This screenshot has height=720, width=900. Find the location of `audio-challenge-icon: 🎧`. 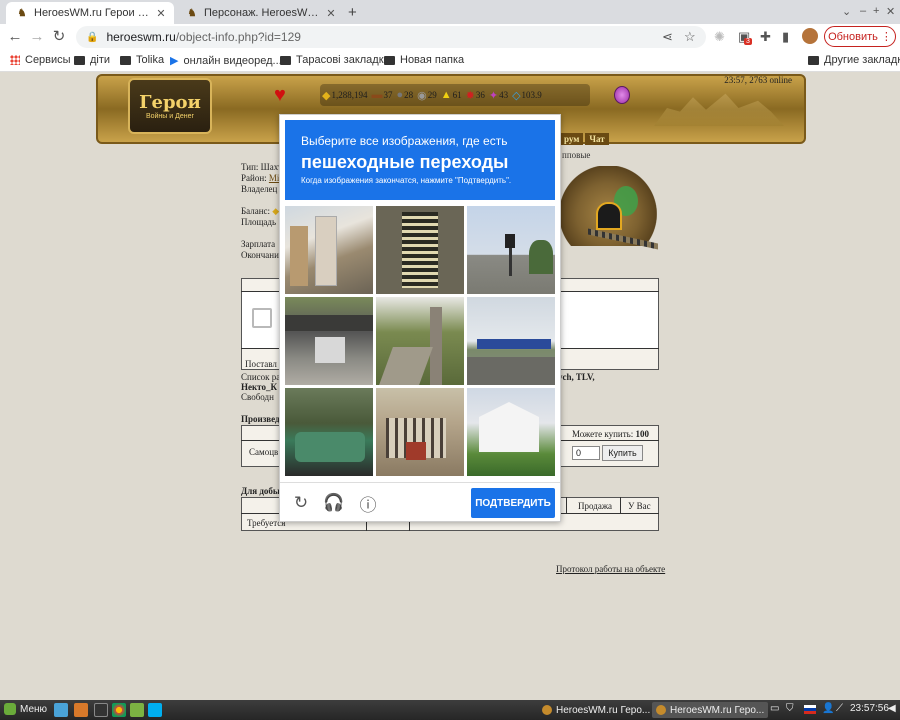

audio-challenge-icon: 🎧 is located at coordinates (333, 503).